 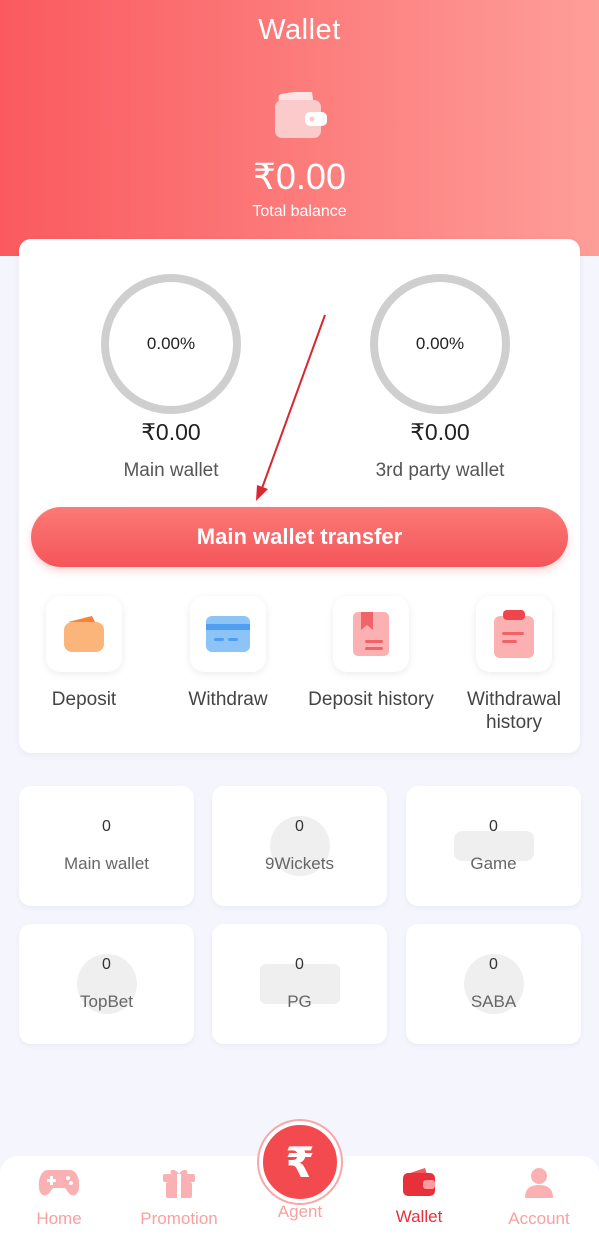 I want to click on game-wallet-topbet: 0 TopBet, so click(x=106, y=984).